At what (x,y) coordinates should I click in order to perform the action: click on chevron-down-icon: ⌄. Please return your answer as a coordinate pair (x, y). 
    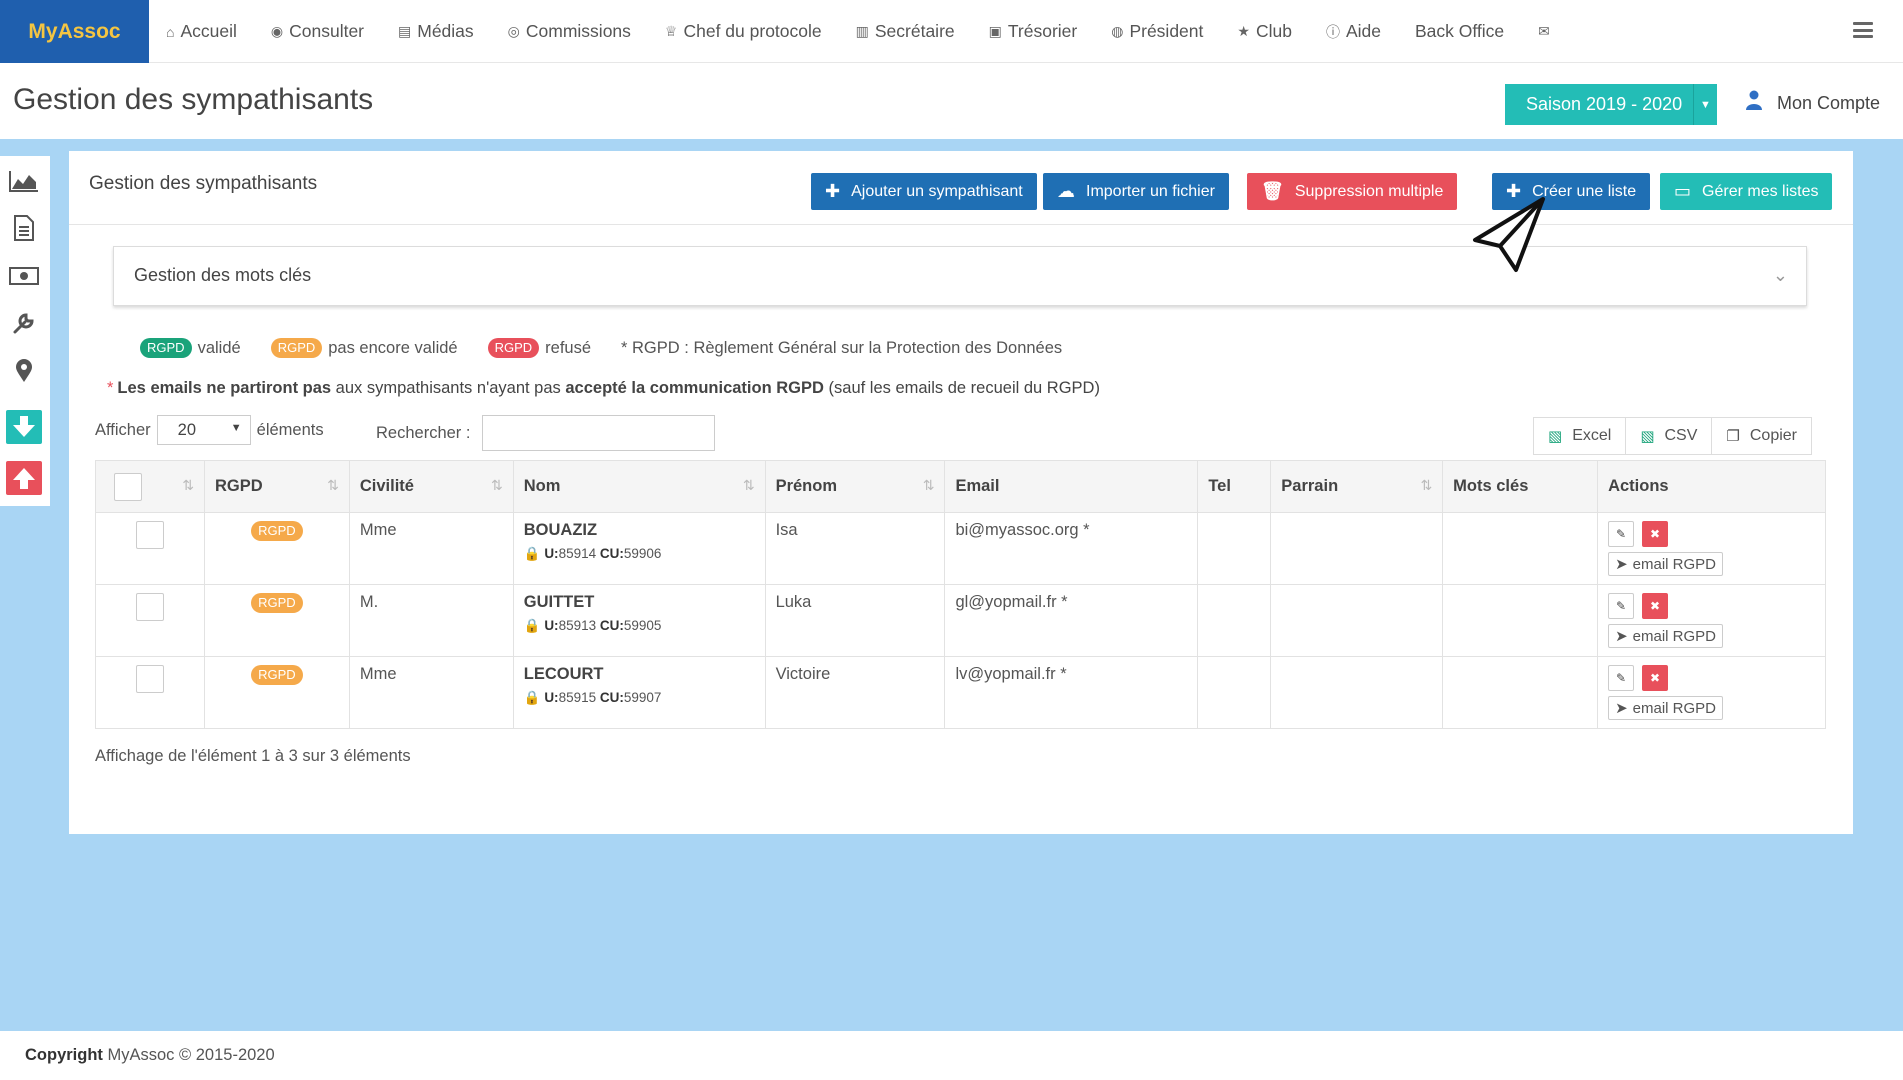
    Looking at the image, I should click on (1780, 275).